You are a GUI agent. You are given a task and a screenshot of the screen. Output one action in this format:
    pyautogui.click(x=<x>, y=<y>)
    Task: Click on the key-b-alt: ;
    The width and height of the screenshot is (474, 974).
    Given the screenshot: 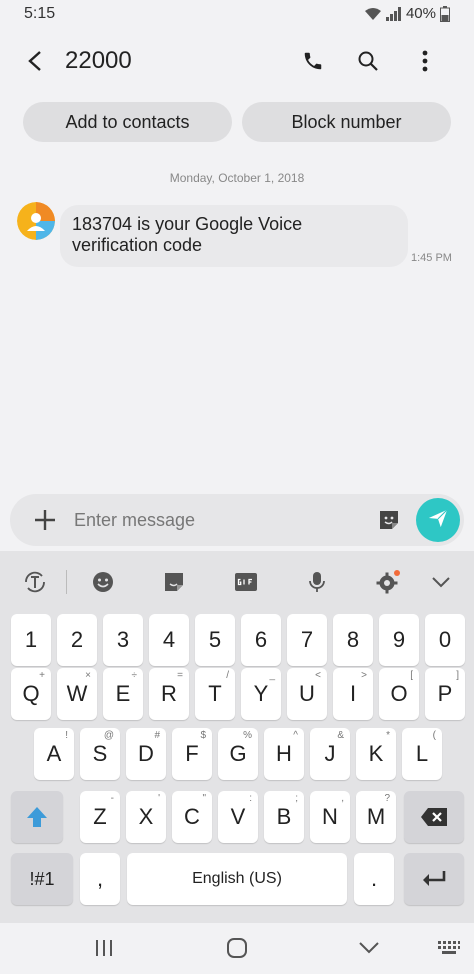 What is the action you would take?
    pyautogui.click(x=296, y=798)
    